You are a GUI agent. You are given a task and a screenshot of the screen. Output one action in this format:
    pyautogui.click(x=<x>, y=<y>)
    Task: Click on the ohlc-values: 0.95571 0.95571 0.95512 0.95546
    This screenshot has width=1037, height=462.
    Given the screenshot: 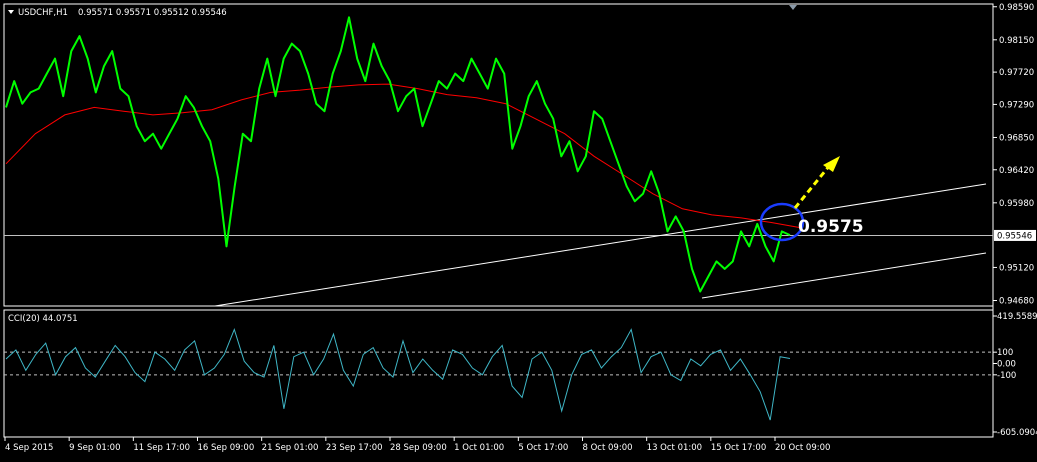 What is the action you would take?
    pyautogui.click(x=152, y=13)
    